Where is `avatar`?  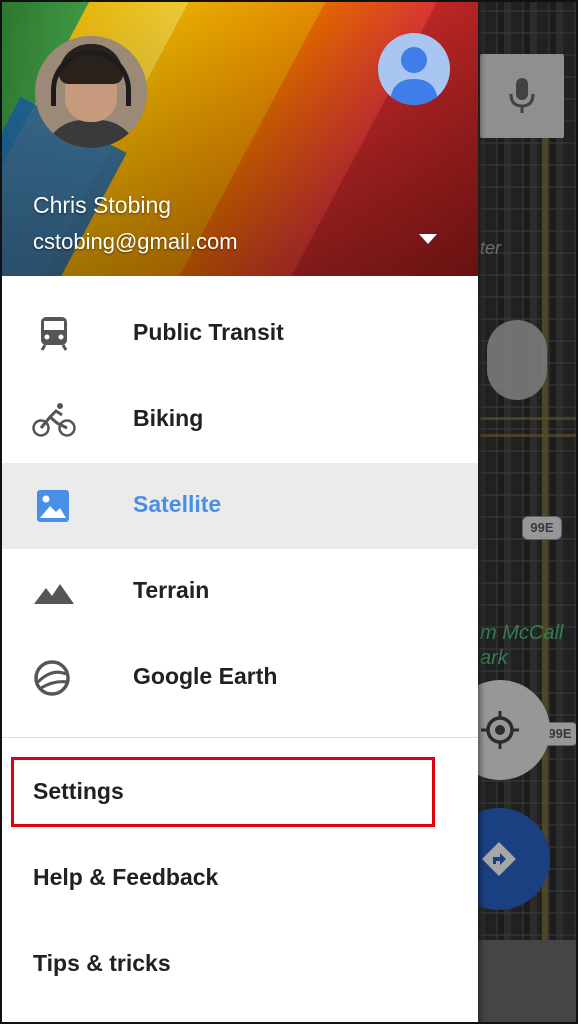
avatar is located at coordinates (91, 92).